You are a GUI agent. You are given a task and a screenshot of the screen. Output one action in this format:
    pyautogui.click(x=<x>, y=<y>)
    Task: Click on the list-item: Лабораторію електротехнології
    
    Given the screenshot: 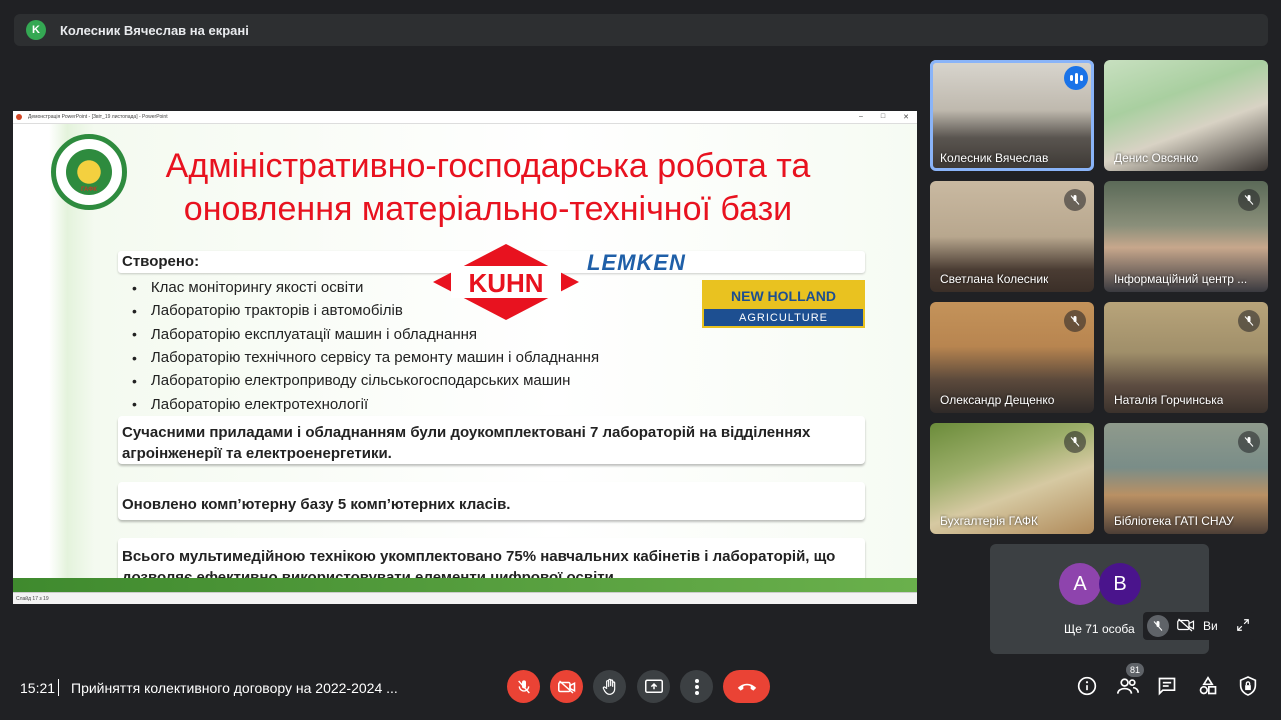 What is the action you would take?
    pyautogui.click(x=498, y=403)
    